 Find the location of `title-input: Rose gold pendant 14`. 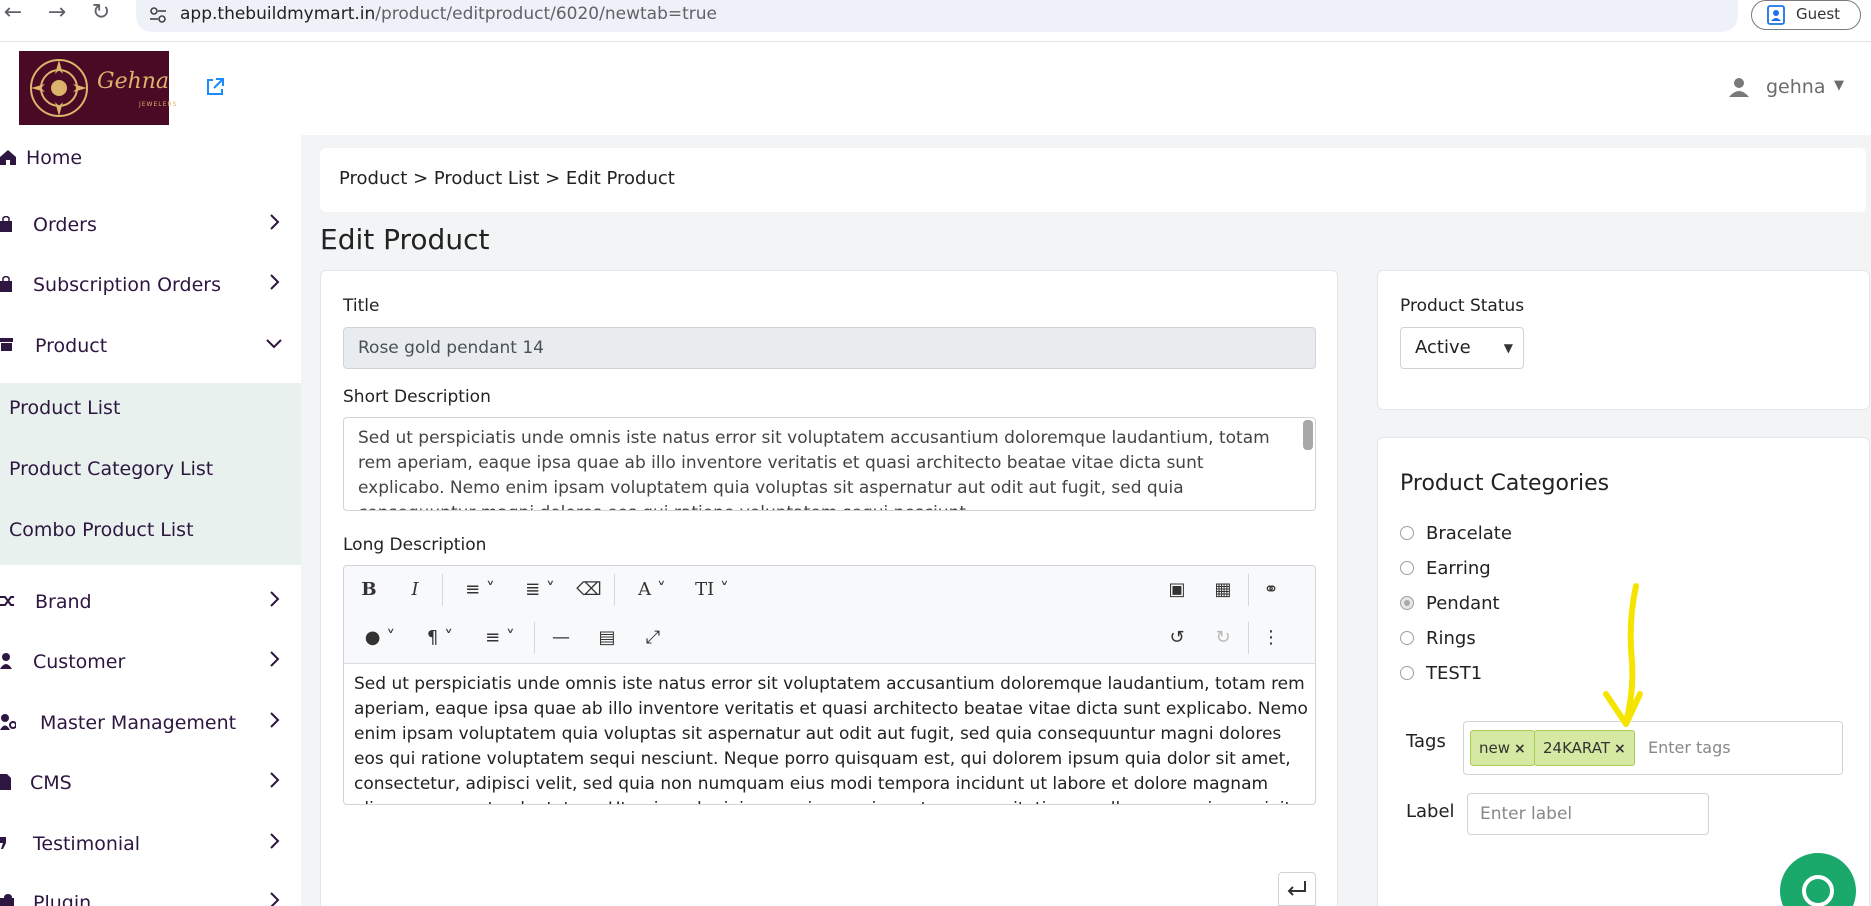

title-input: Rose gold pendant 14 is located at coordinates (829, 348).